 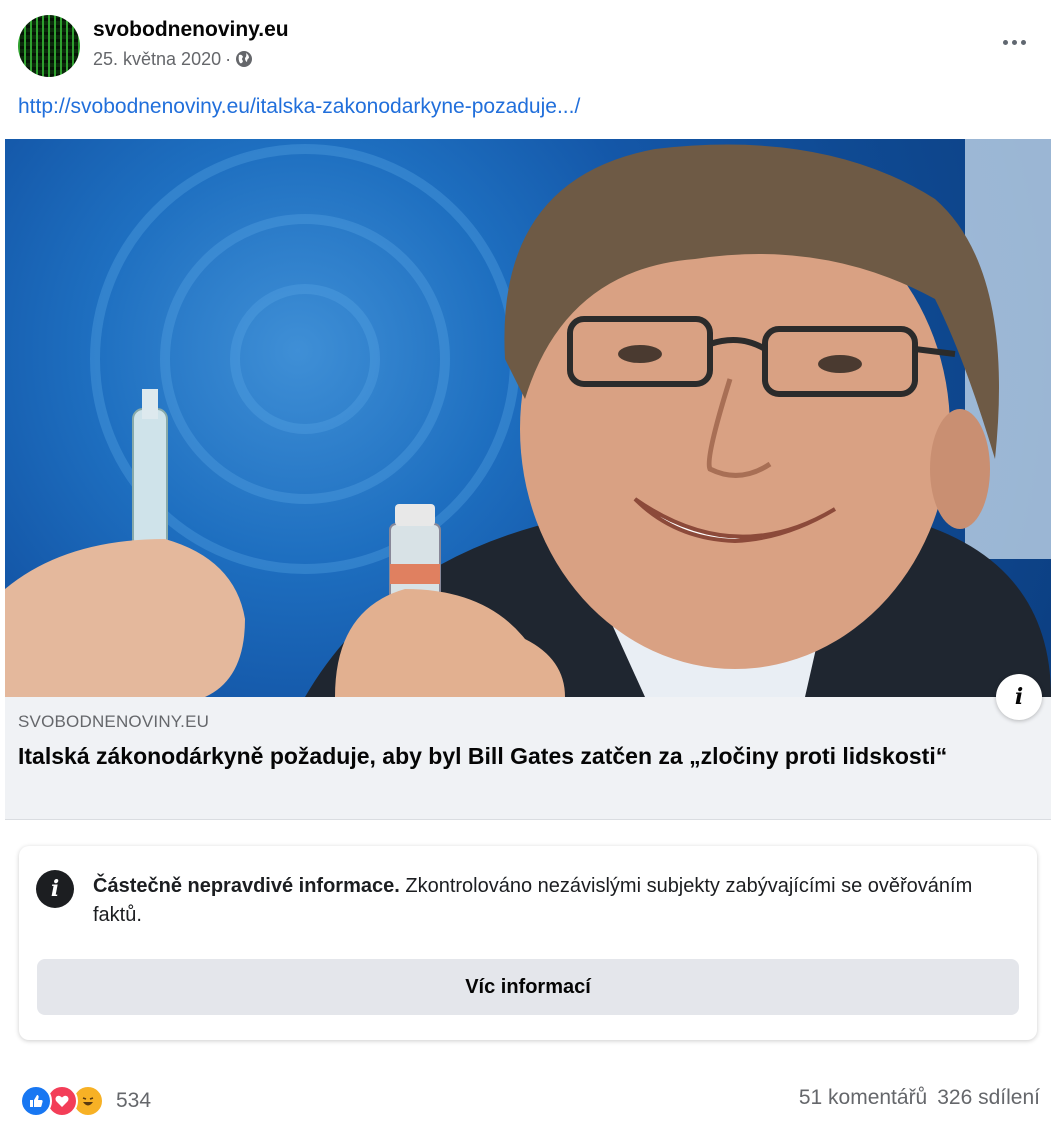 What do you see at coordinates (191, 30) in the screenshot?
I see `page-name: svobodnenoviny.eu` at bounding box center [191, 30].